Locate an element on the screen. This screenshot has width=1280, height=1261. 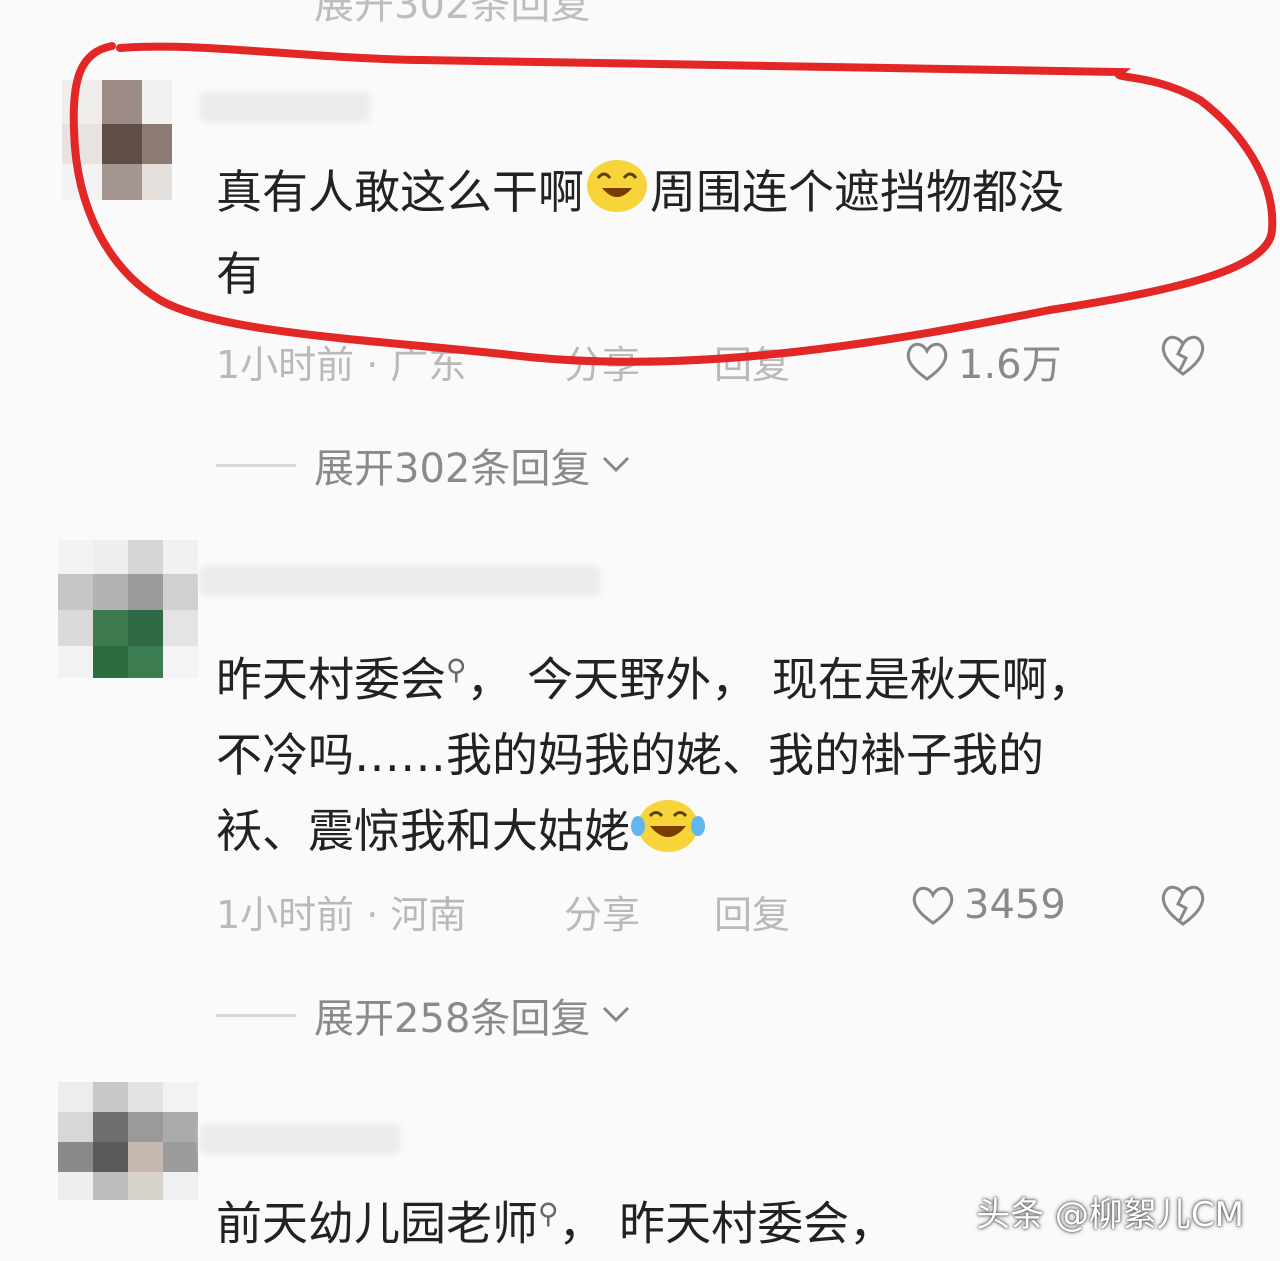
like-count: 3459 is located at coordinates (1015, 905).